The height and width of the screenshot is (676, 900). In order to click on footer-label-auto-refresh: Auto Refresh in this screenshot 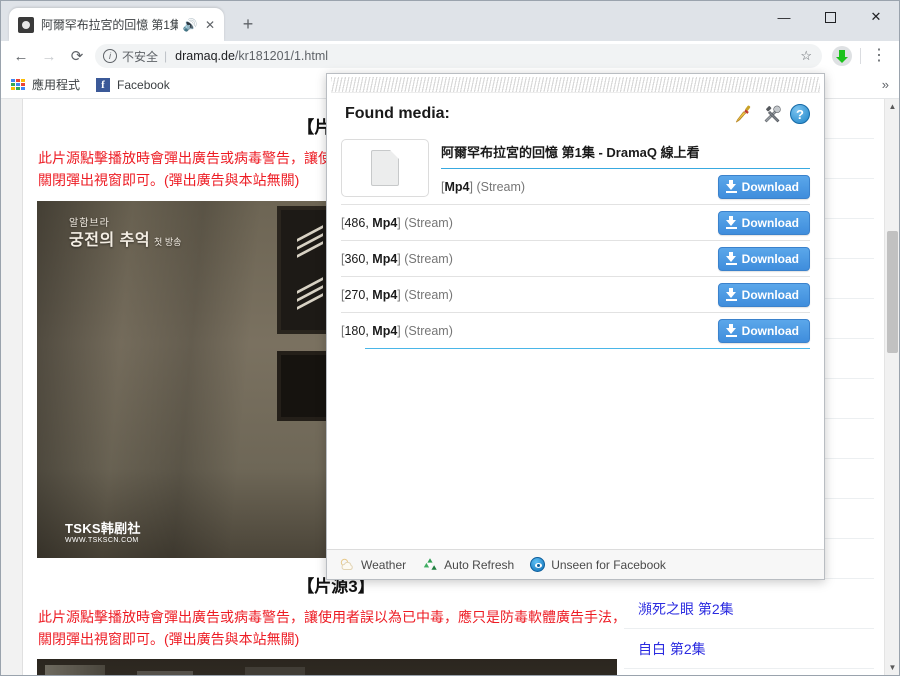, I will do `click(479, 564)`.